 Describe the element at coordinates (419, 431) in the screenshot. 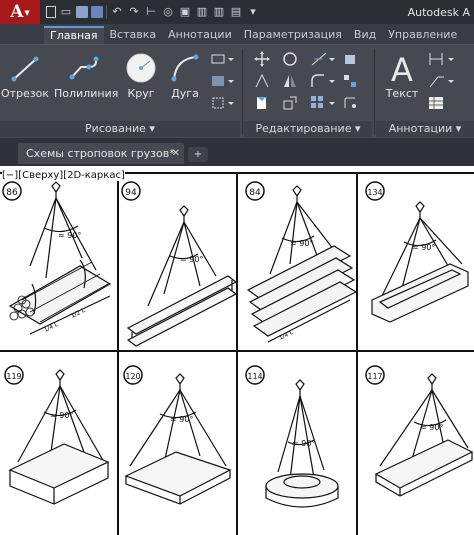

I see `sling-diagram-117: 117 ≈ 90°` at that location.